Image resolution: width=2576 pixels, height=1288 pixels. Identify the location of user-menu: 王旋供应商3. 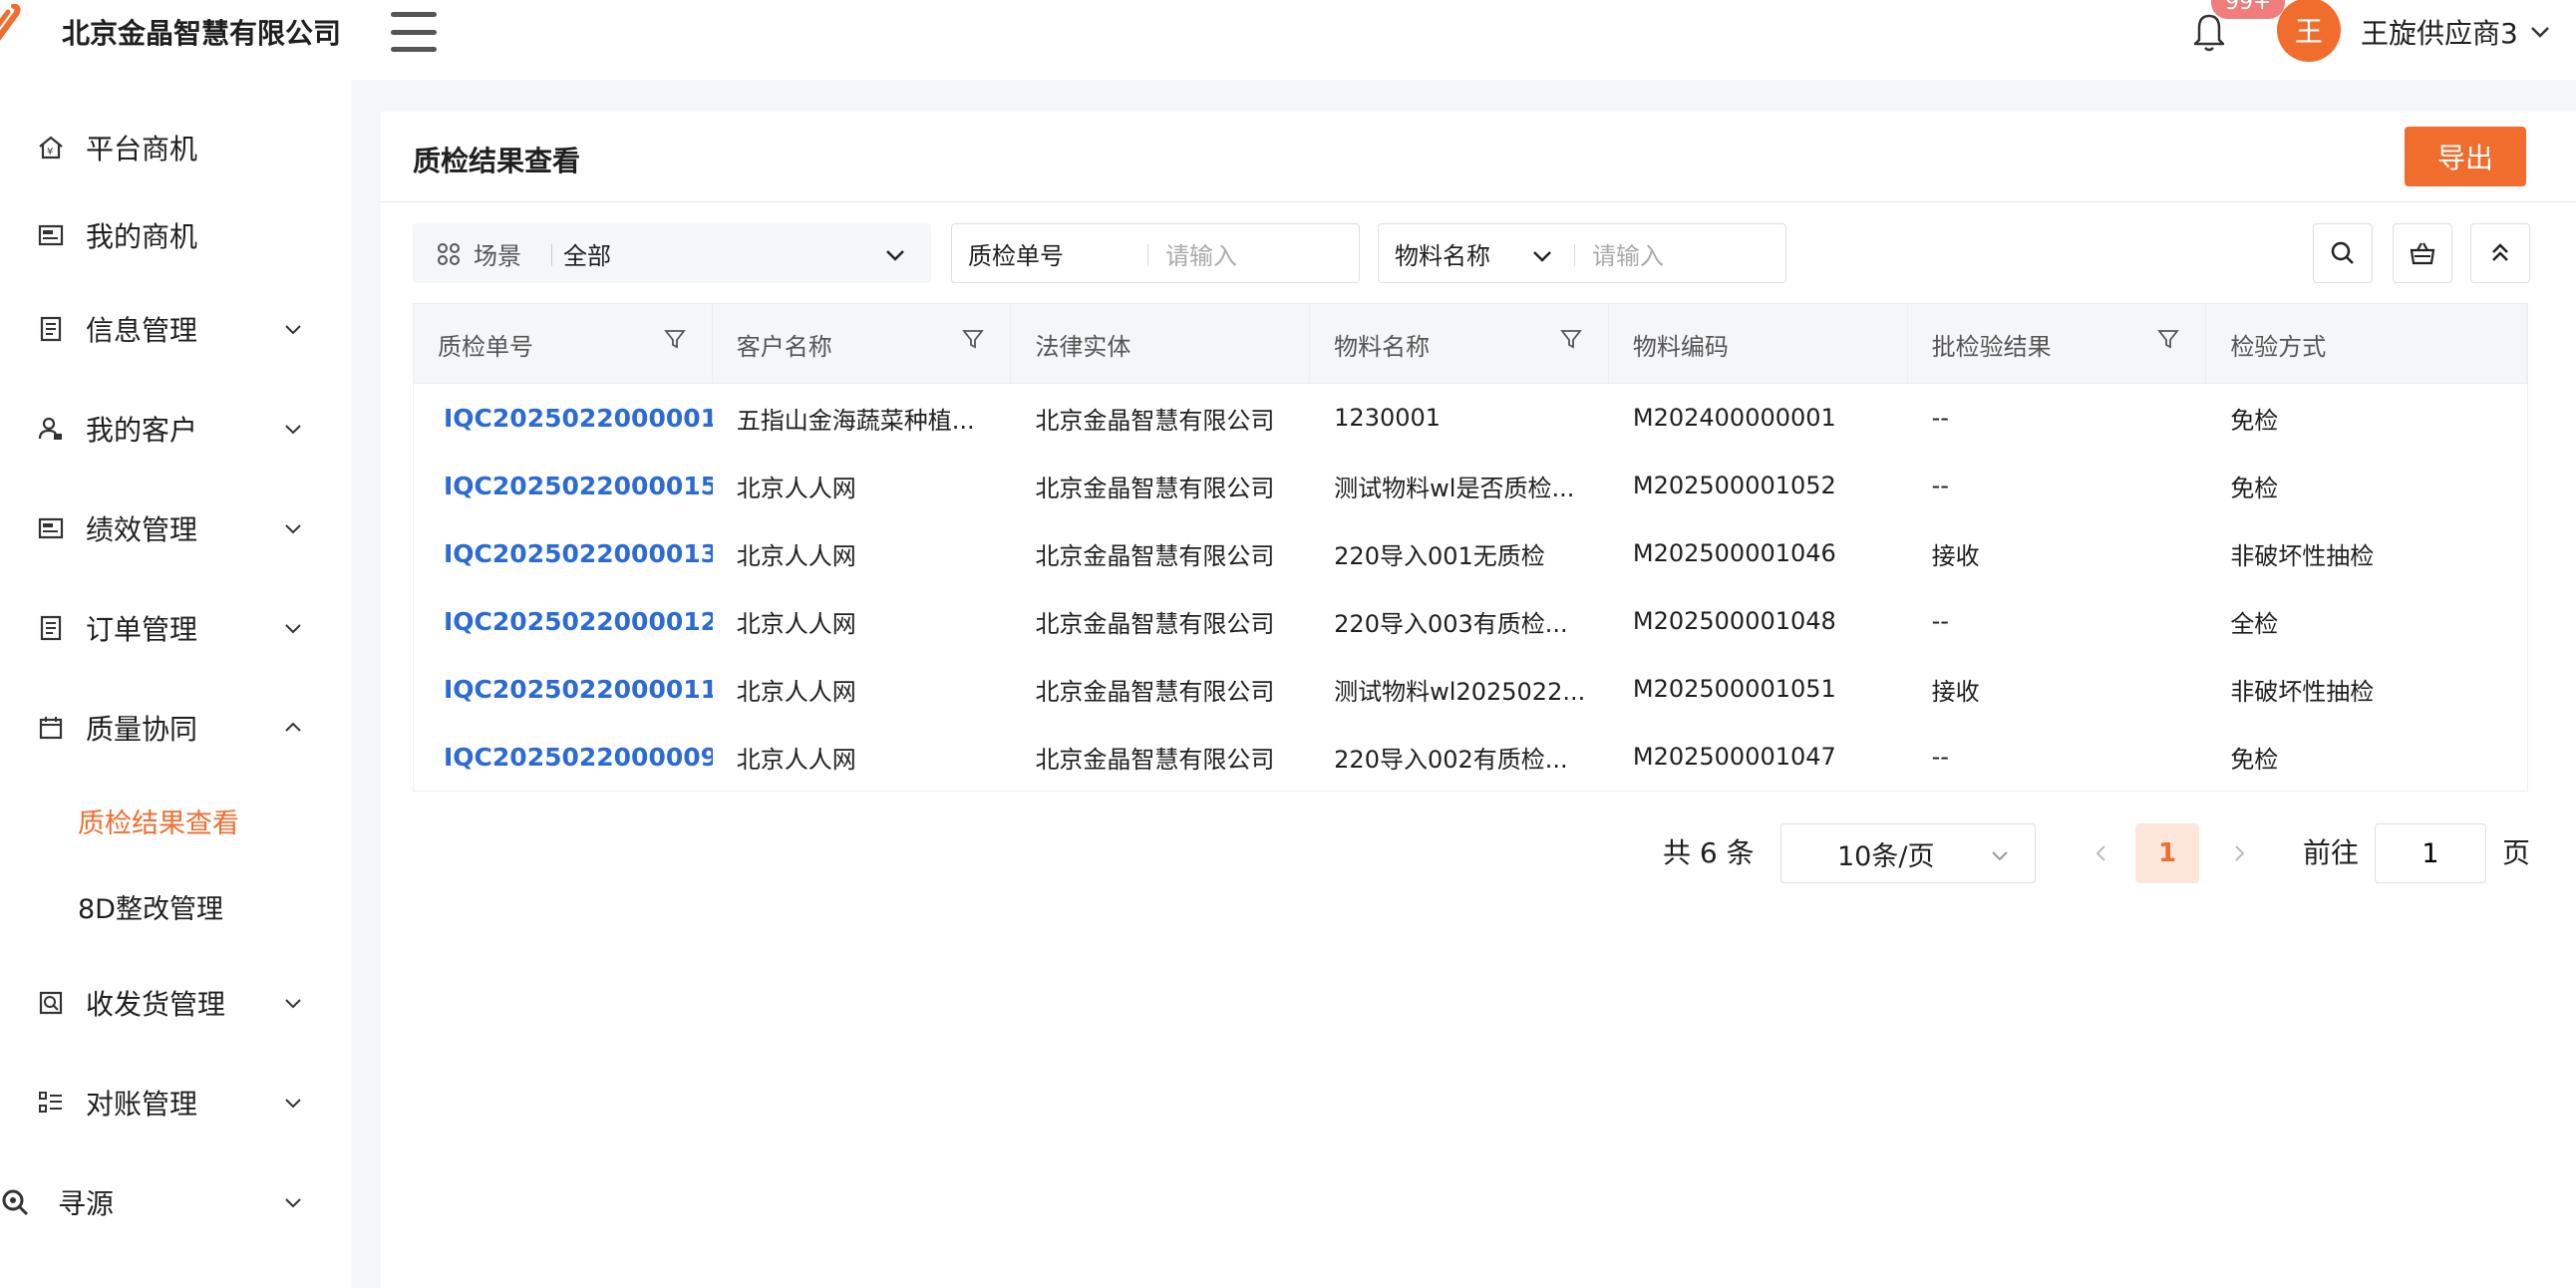
(2456, 32).